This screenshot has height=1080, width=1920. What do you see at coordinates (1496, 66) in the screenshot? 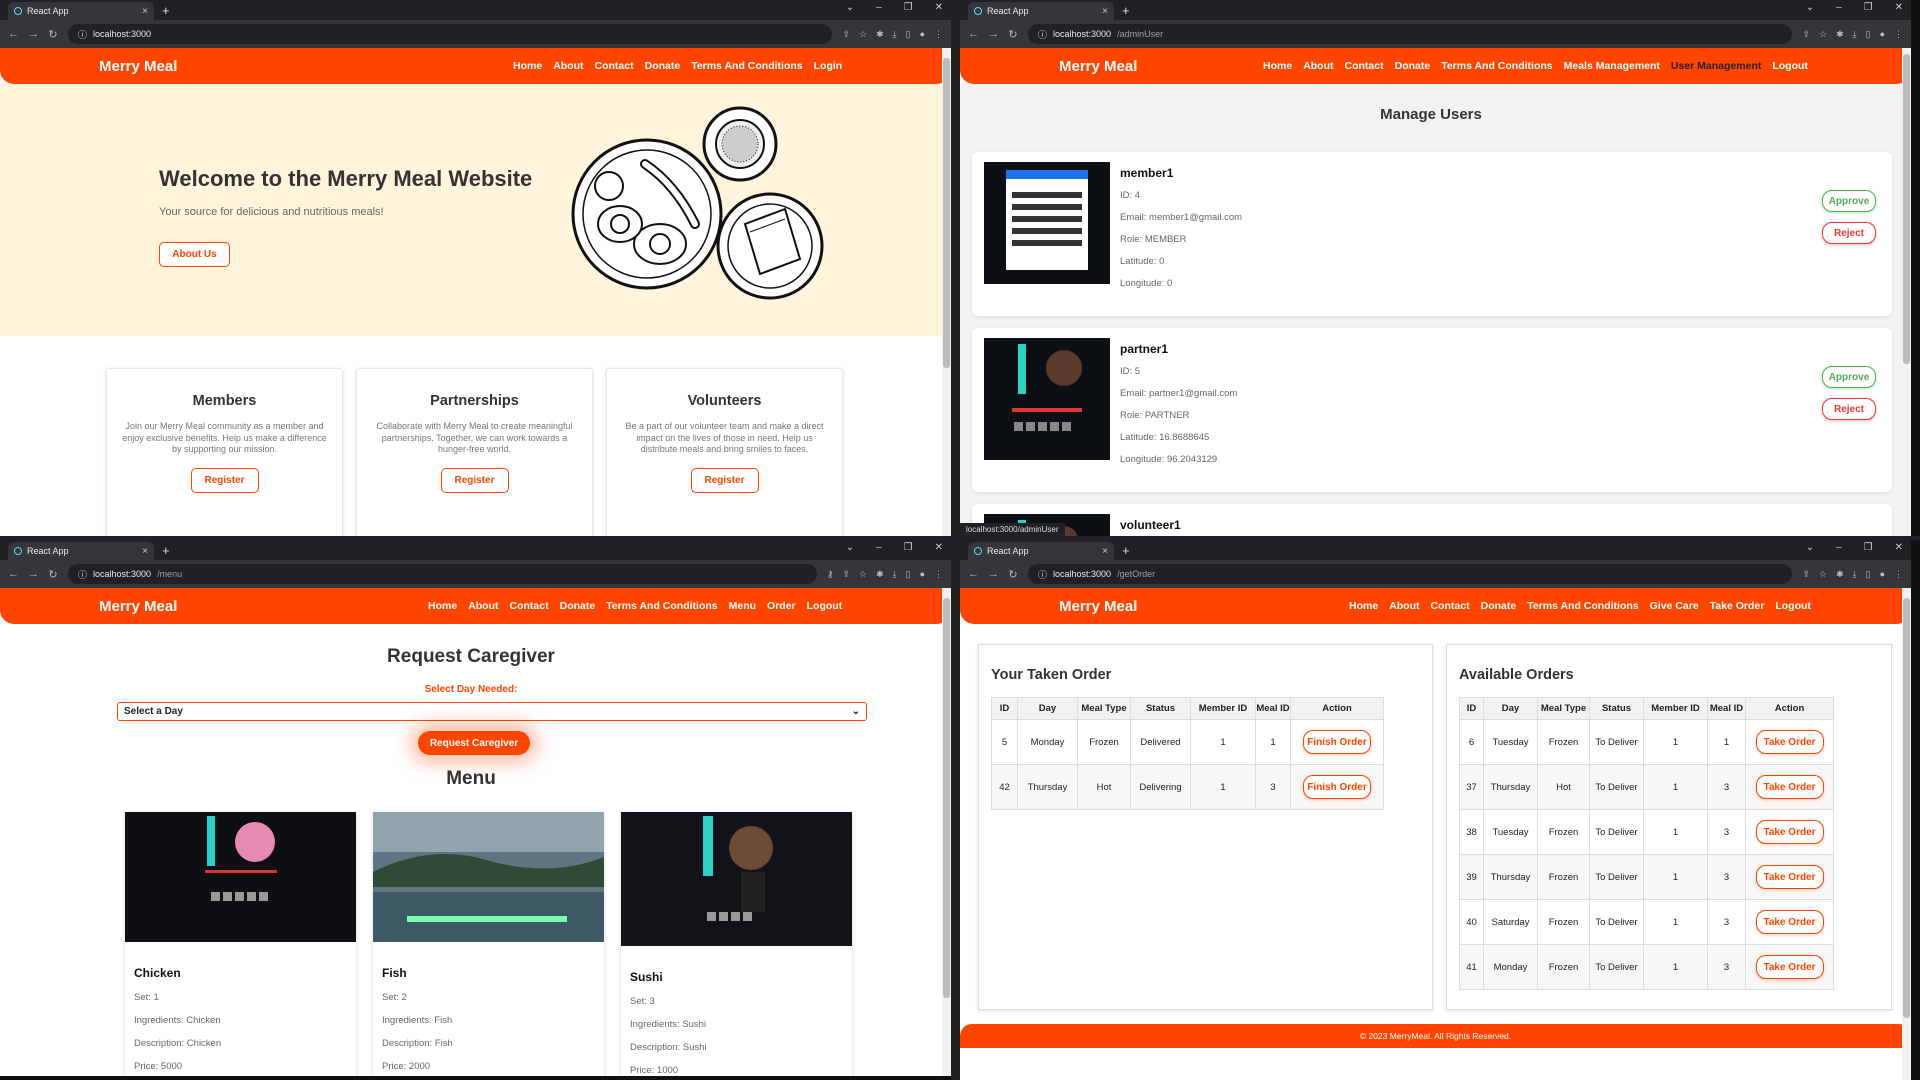
I see `nav-terms: Terms And Conditions` at bounding box center [1496, 66].